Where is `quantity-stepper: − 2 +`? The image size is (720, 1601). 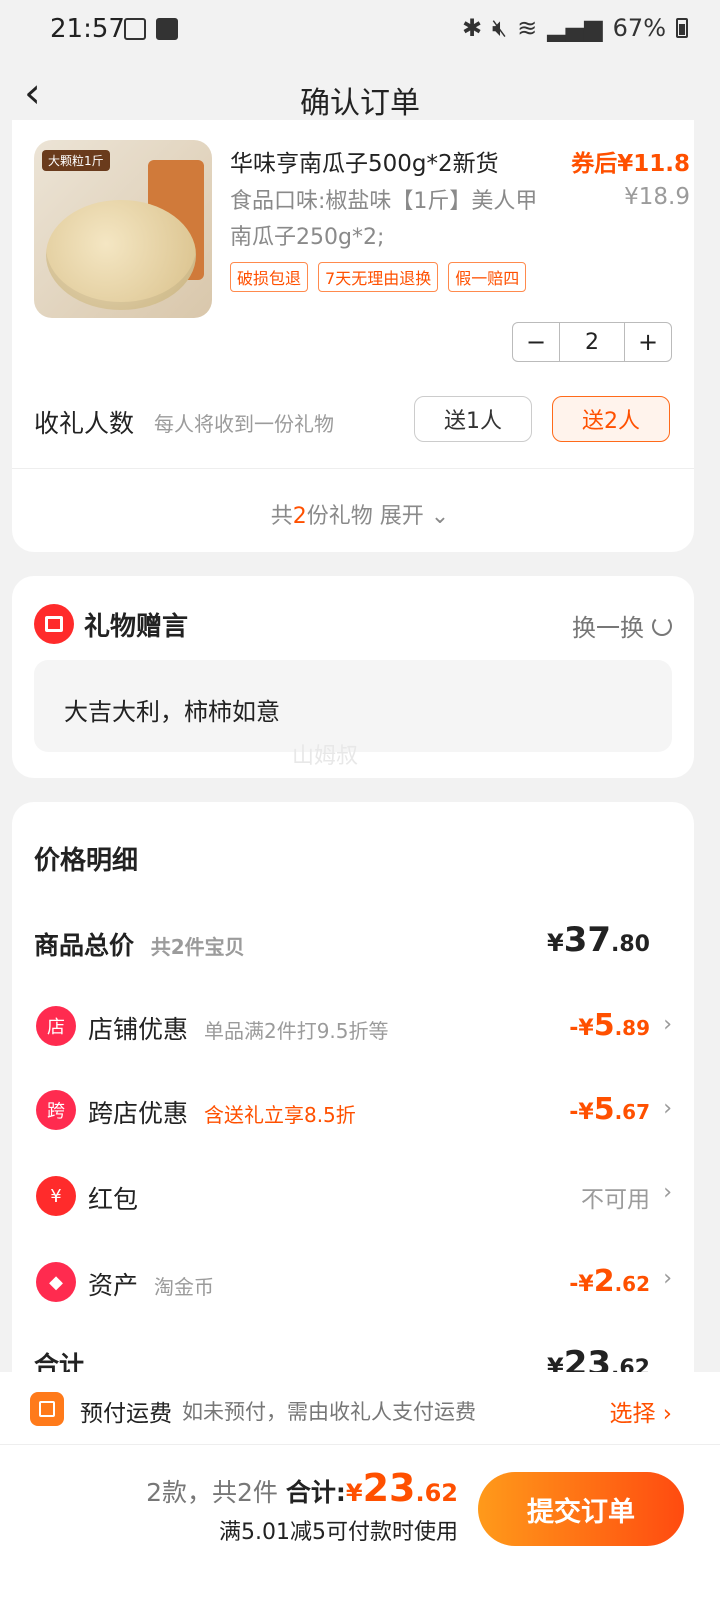
quantity-stepper: − 2 + is located at coordinates (592, 342).